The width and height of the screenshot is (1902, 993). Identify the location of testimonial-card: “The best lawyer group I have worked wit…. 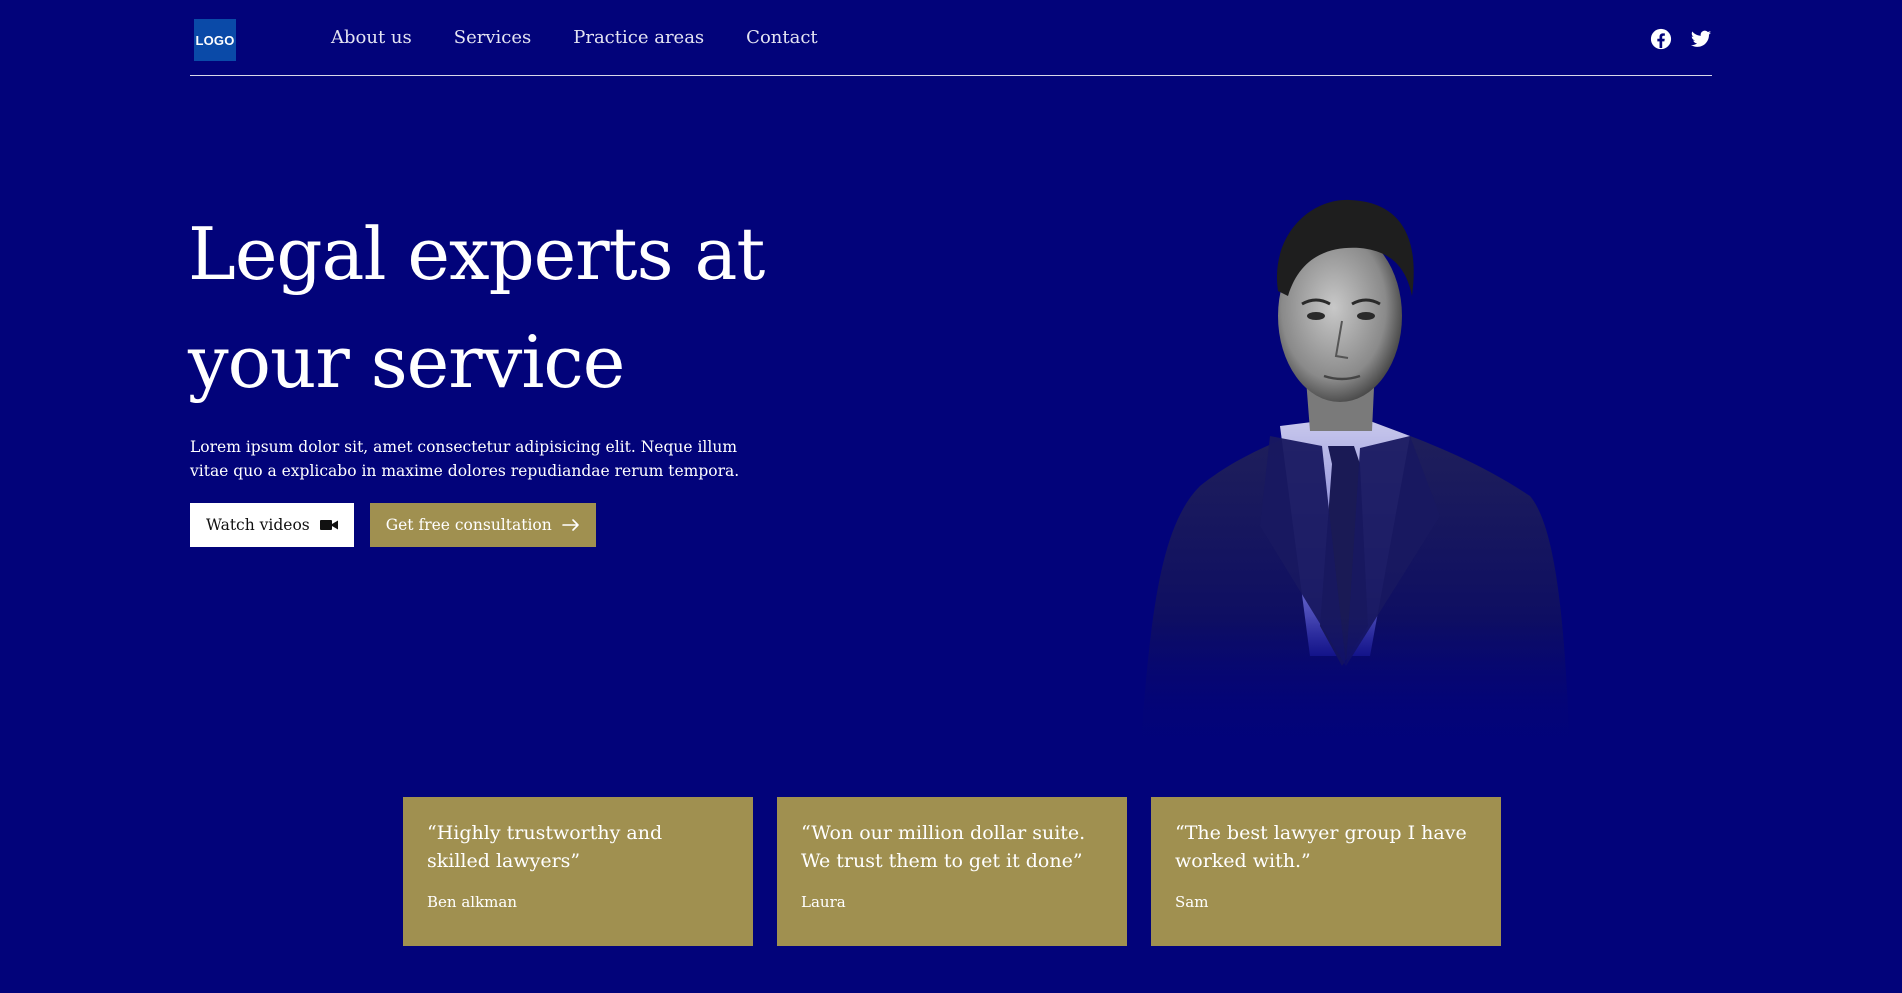
(1326, 871).